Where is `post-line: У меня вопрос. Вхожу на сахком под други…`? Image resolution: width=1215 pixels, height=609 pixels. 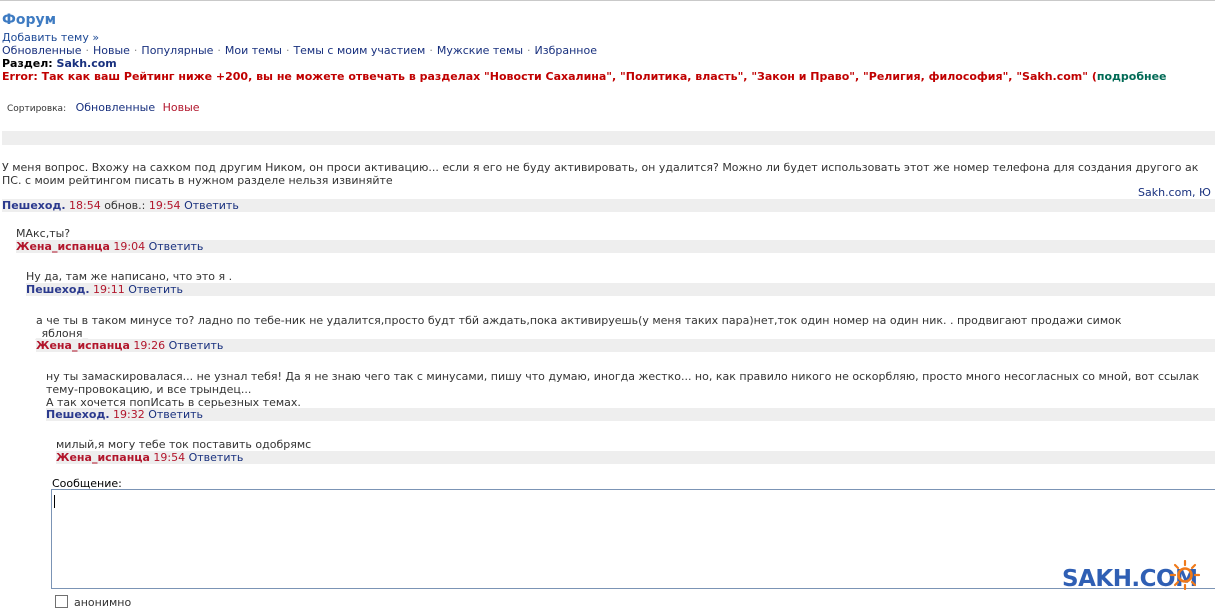 post-line: У меня вопрос. Вхожу на сахком под други… is located at coordinates (600, 167).